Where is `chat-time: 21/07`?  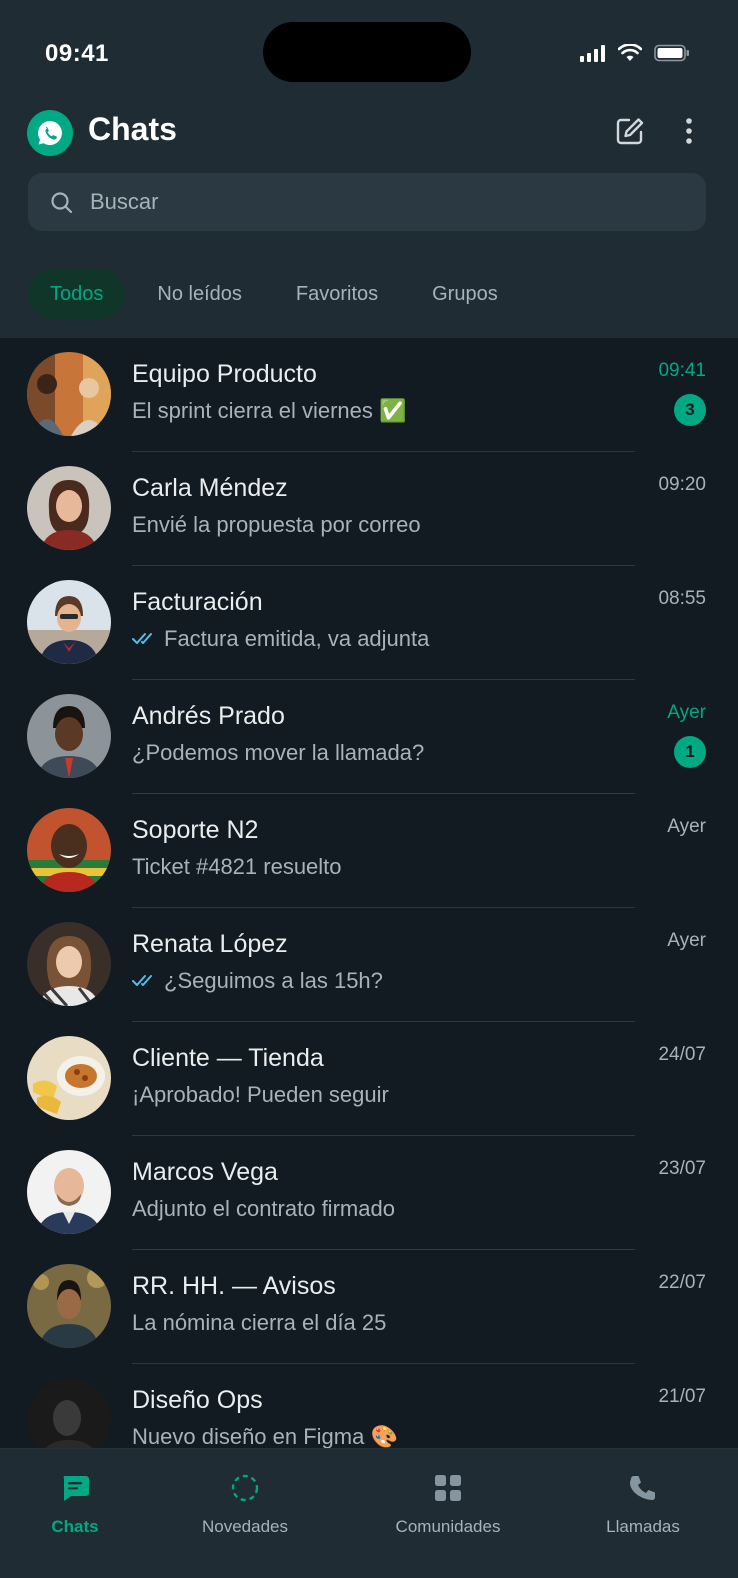 chat-time: 21/07 is located at coordinates (682, 1396).